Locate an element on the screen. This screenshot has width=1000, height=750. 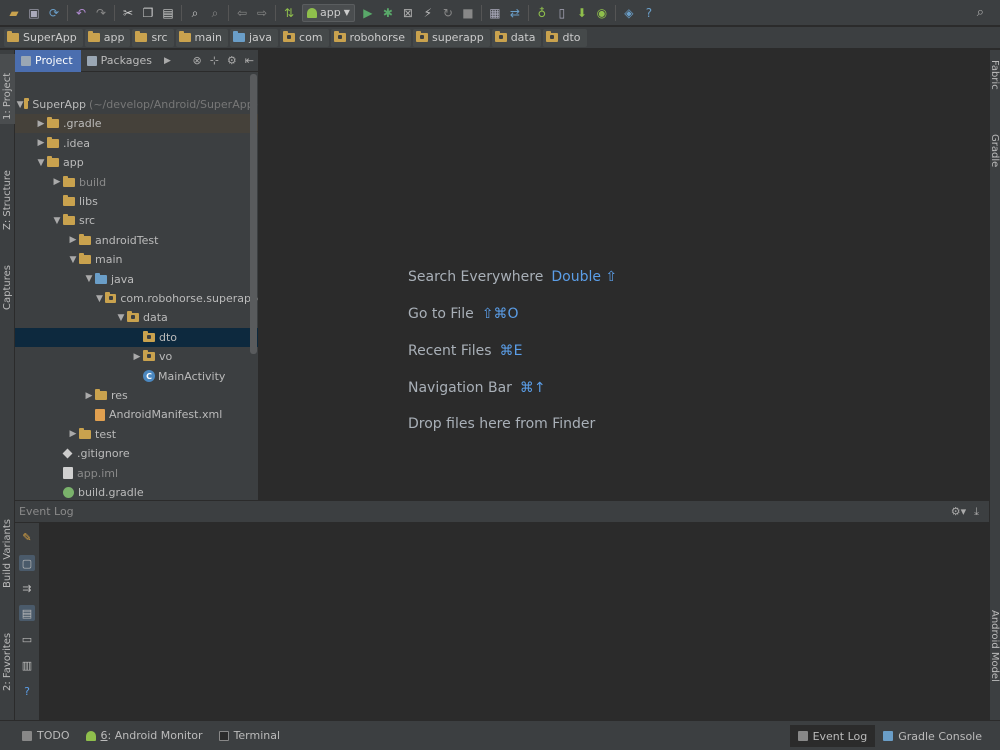
search-everywhere-icon: ⌕ is located at coordinates (980, 12).